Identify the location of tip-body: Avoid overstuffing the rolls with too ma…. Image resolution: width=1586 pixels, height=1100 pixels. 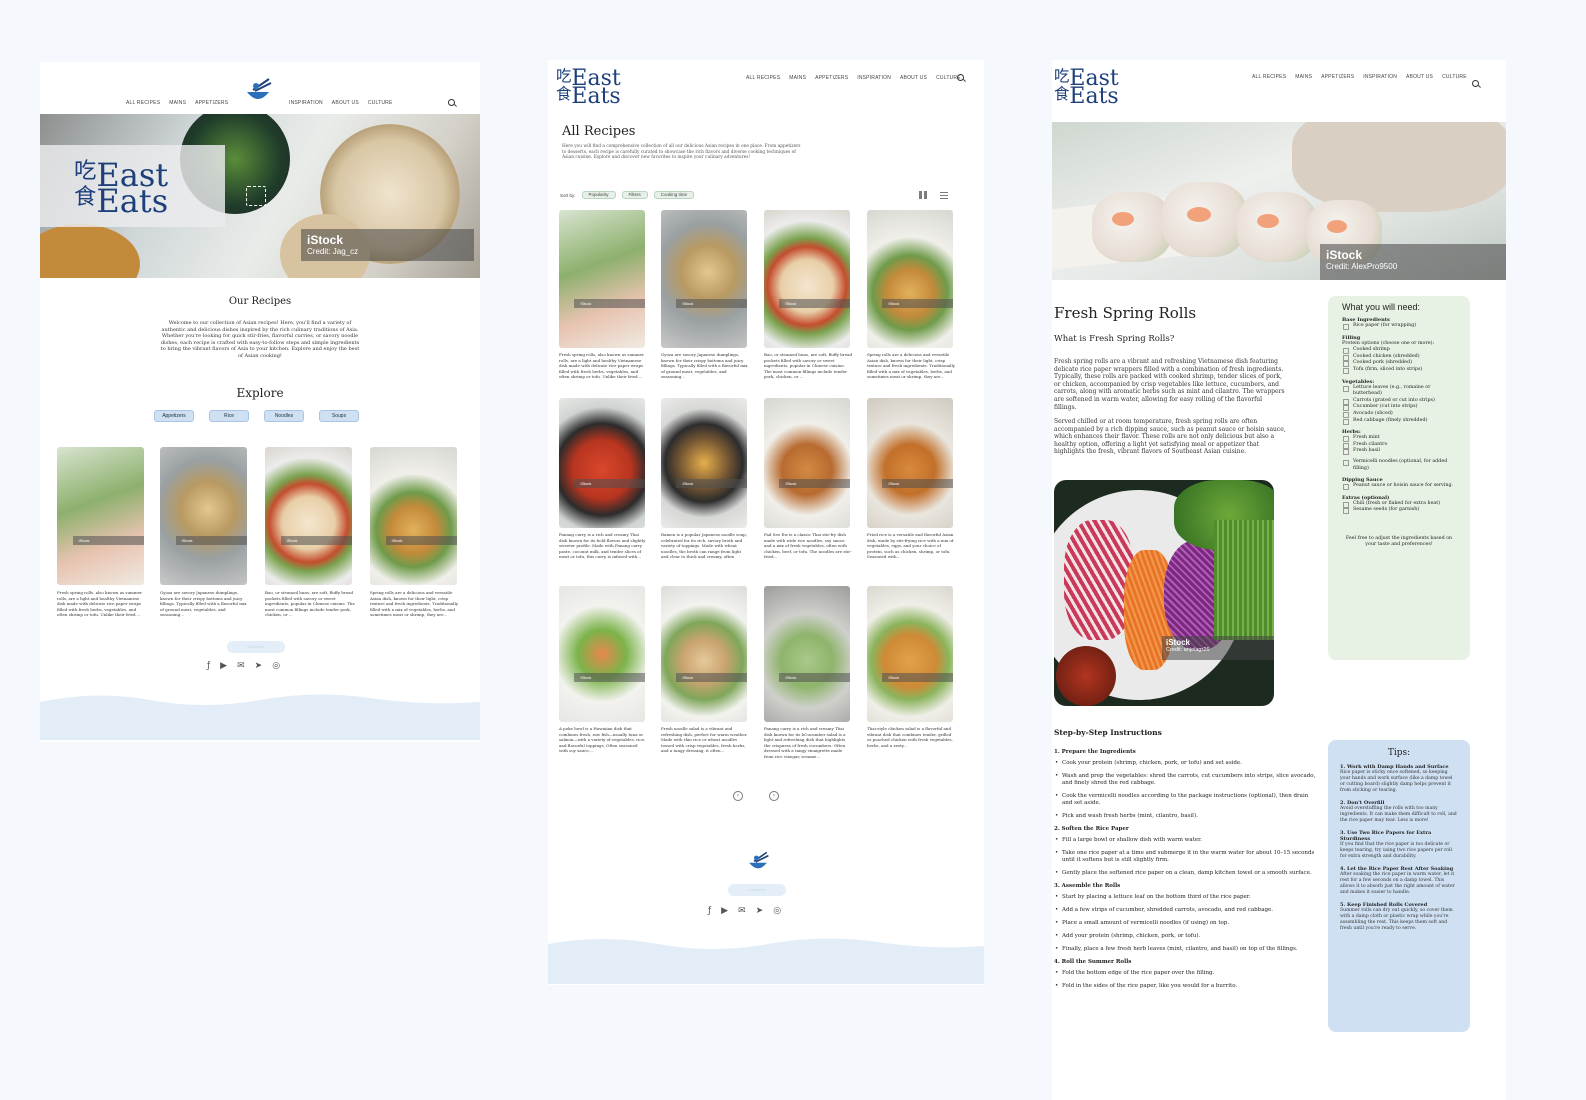
(1398, 814).